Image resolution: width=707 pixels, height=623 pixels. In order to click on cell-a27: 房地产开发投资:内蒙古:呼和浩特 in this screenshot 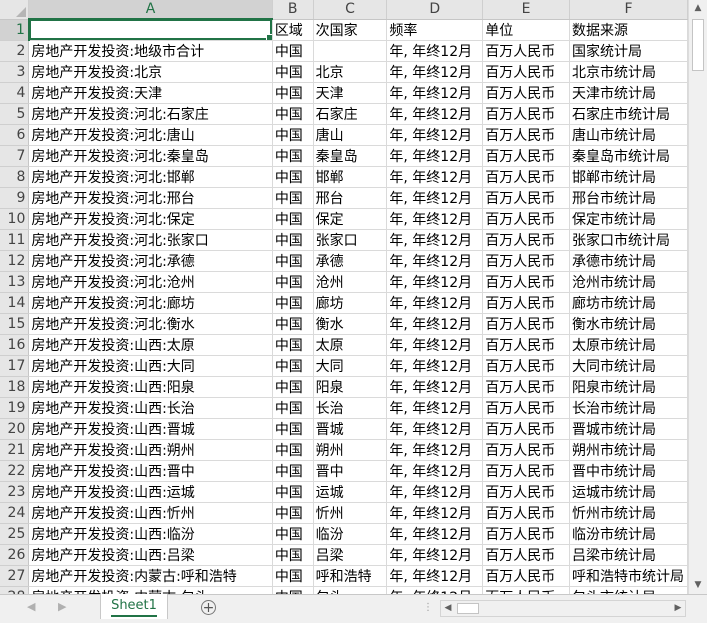, I will do `click(150, 576)`.